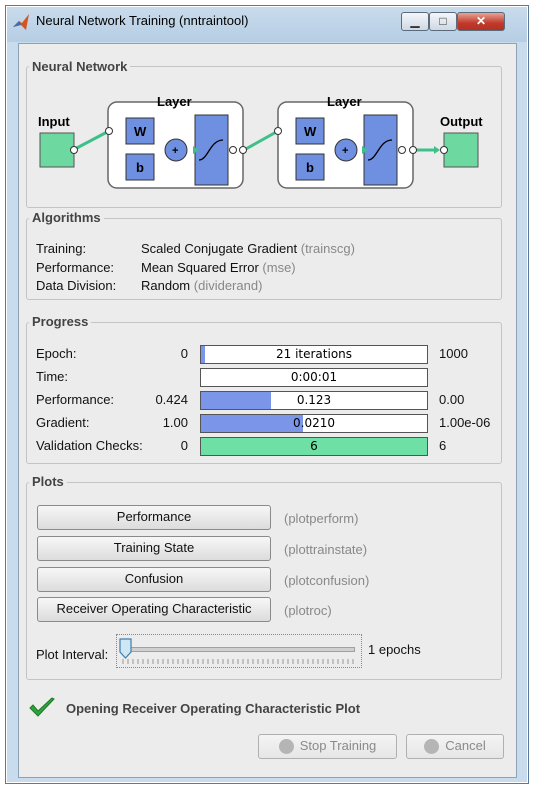 This screenshot has width=533, height=789. What do you see at coordinates (453, 353) in the screenshot?
I see `progress-end-value: 1000` at bounding box center [453, 353].